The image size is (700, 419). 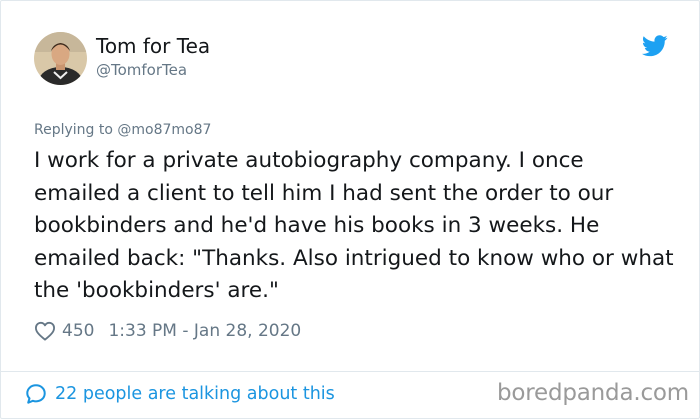 What do you see at coordinates (350, 371) in the screenshot?
I see `divider` at bounding box center [350, 371].